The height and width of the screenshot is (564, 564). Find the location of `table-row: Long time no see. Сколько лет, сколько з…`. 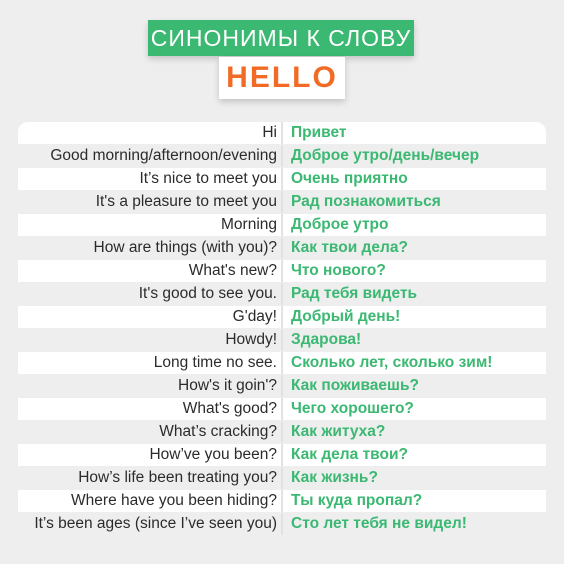

table-row: Long time no see. Сколько лет, сколько з… is located at coordinates (282, 363).